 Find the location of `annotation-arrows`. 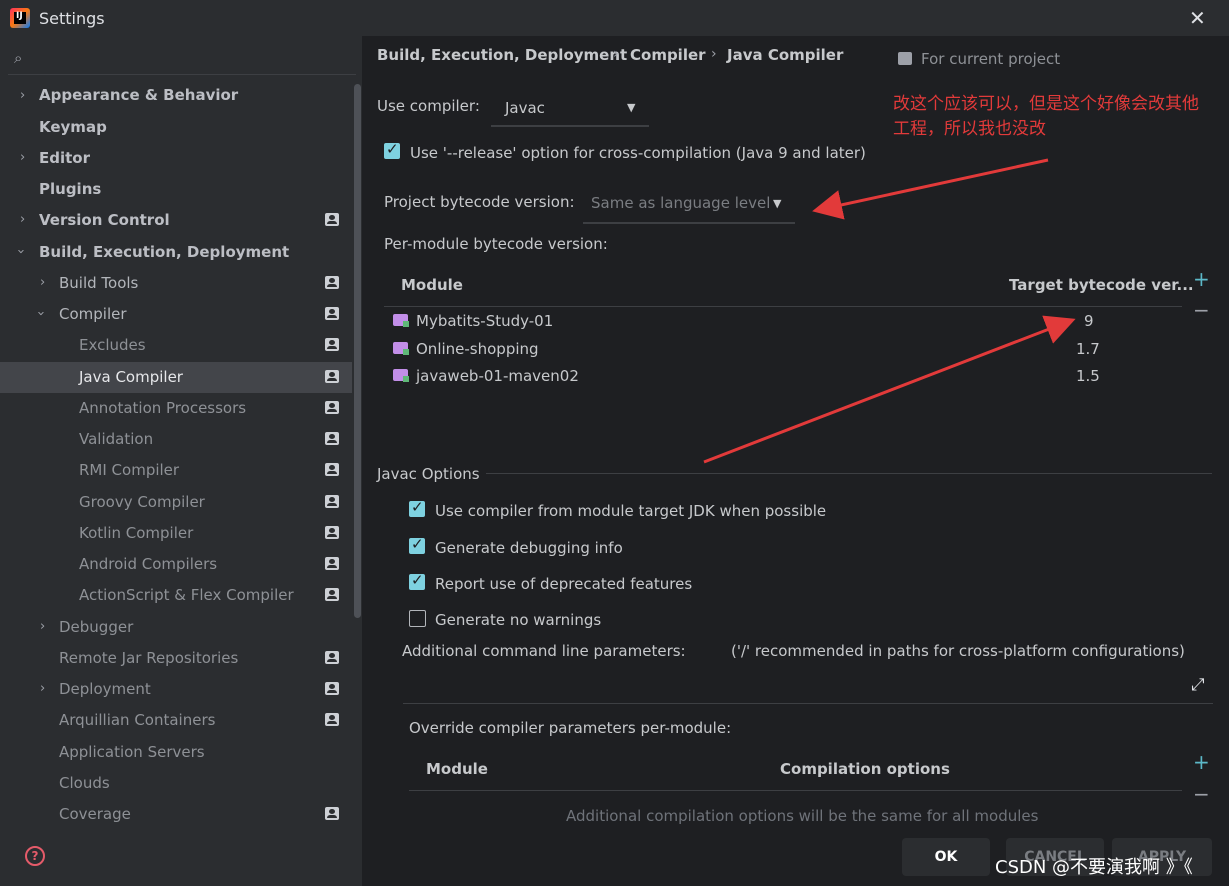

annotation-arrows is located at coordinates (889, 311).